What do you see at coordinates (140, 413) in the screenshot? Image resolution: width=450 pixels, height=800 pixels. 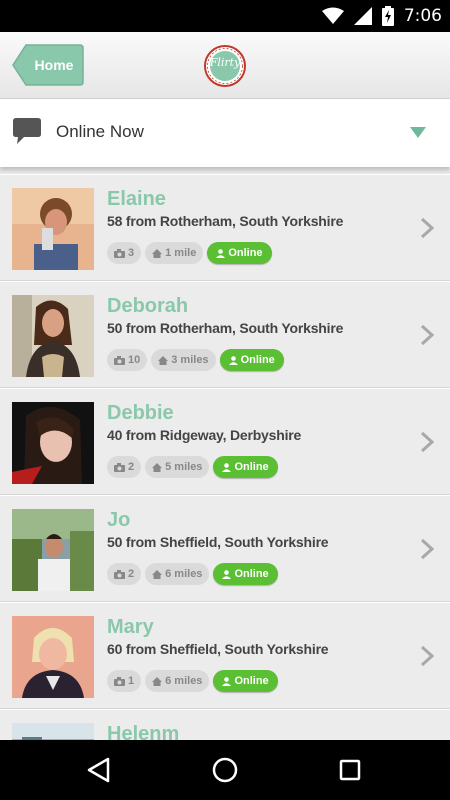 I see `member-name: Debbie` at bounding box center [140, 413].